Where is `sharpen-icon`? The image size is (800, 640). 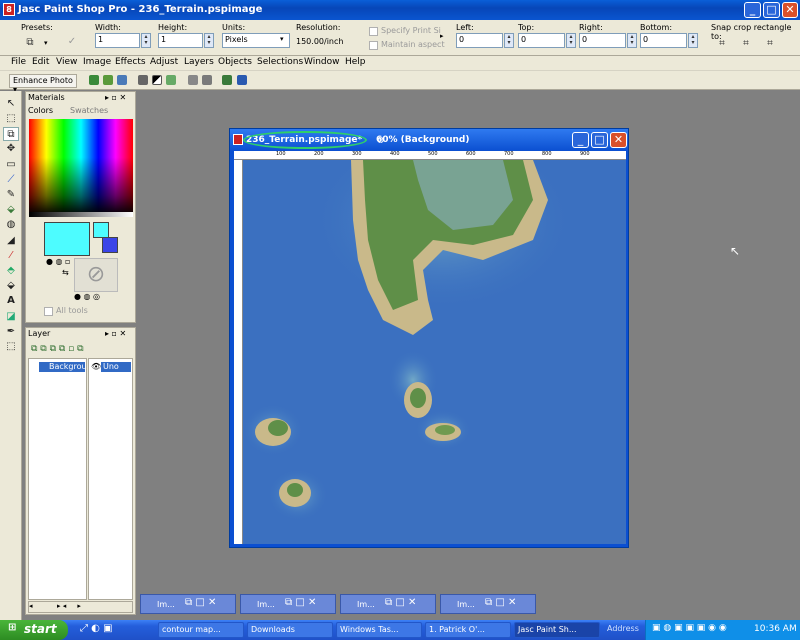
sharpen-icon is located at coordinates (193, 80).